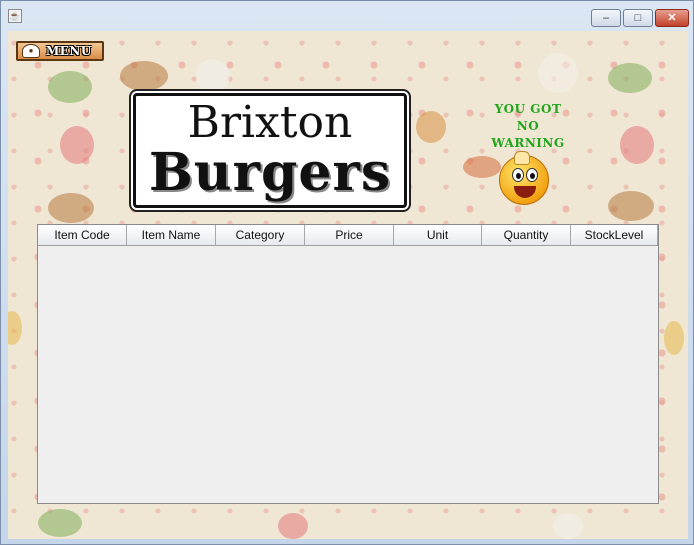 This screenshot has width=694, height=545. What do you see at coordinates (260, 235) in the screenshot?
I see `column-header-category: Category` at bounding box center [260, 235].